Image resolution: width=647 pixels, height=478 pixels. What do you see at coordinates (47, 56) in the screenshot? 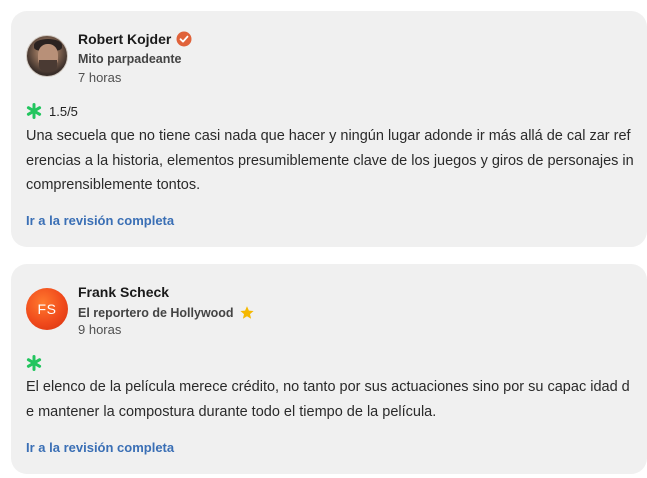
I see `critic-avatar` at bounding box center [47, 56].